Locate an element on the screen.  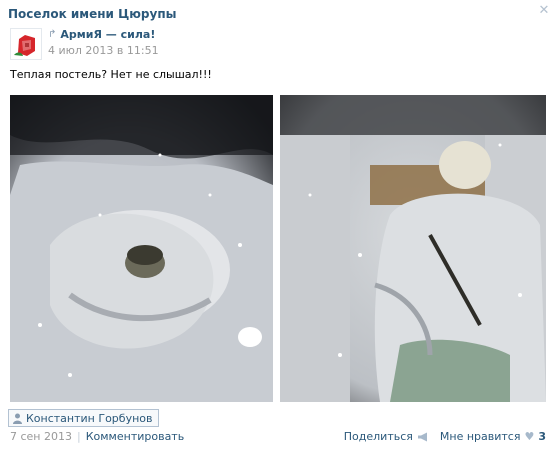
like-button: Мне нравится ♥ 3 is located at coordinates (493, 436).